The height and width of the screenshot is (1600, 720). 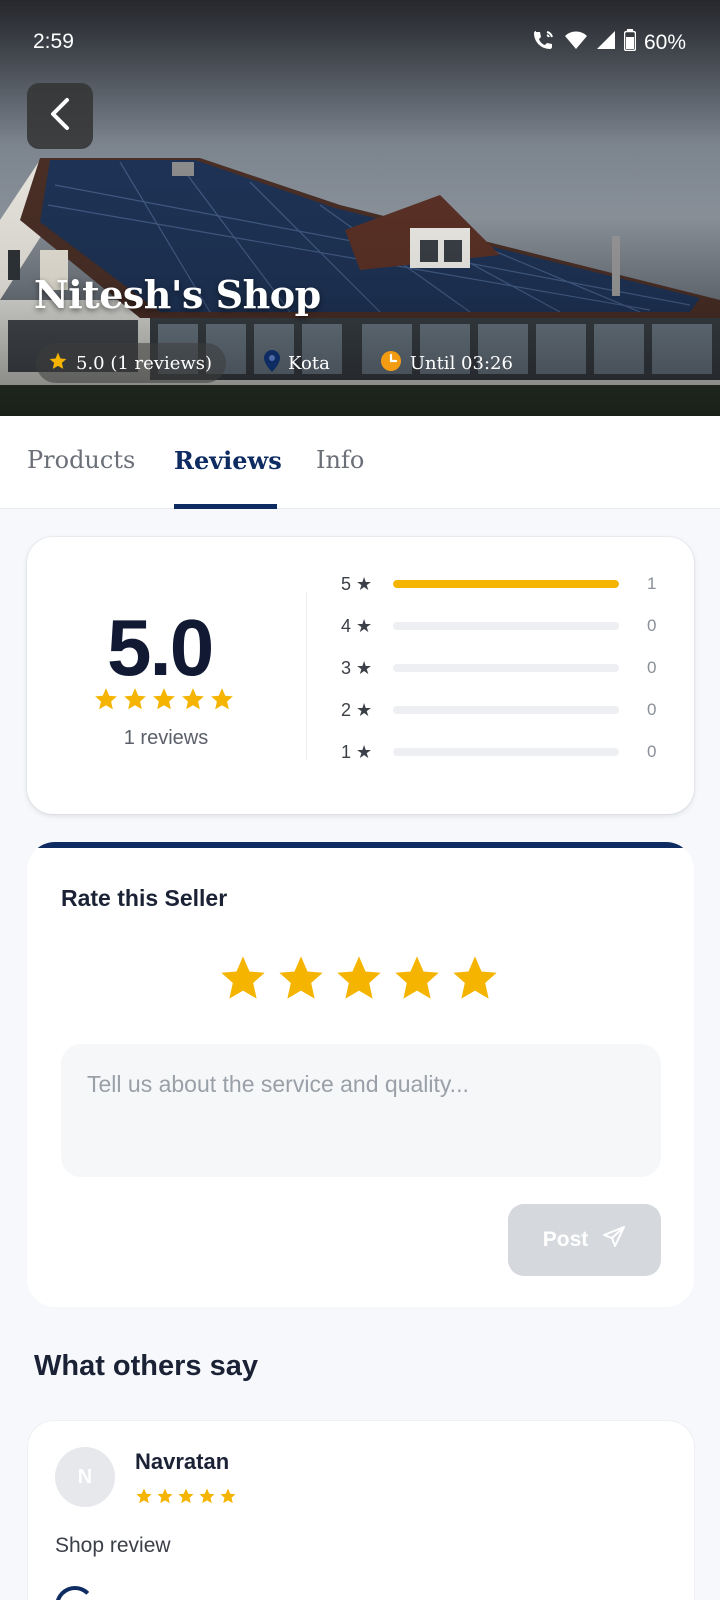 What do you see at coordinates (166, 738) in the screenshot?
I see `reviews-count: 1 reviews` at bounding box center [166, 738].